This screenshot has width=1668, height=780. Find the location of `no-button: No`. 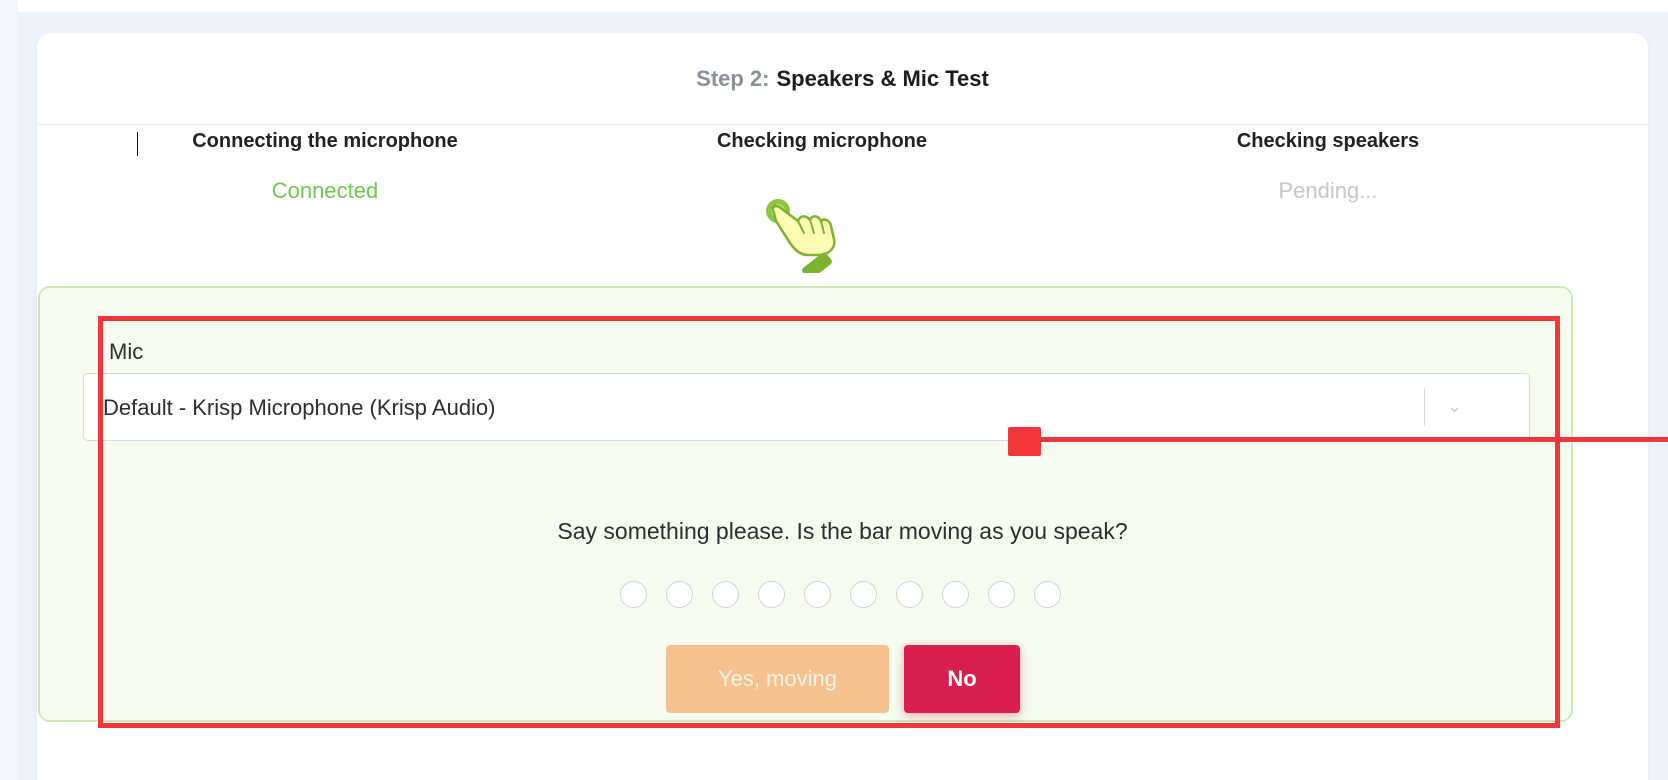

no-button: No is located at coordinates (962, 679).